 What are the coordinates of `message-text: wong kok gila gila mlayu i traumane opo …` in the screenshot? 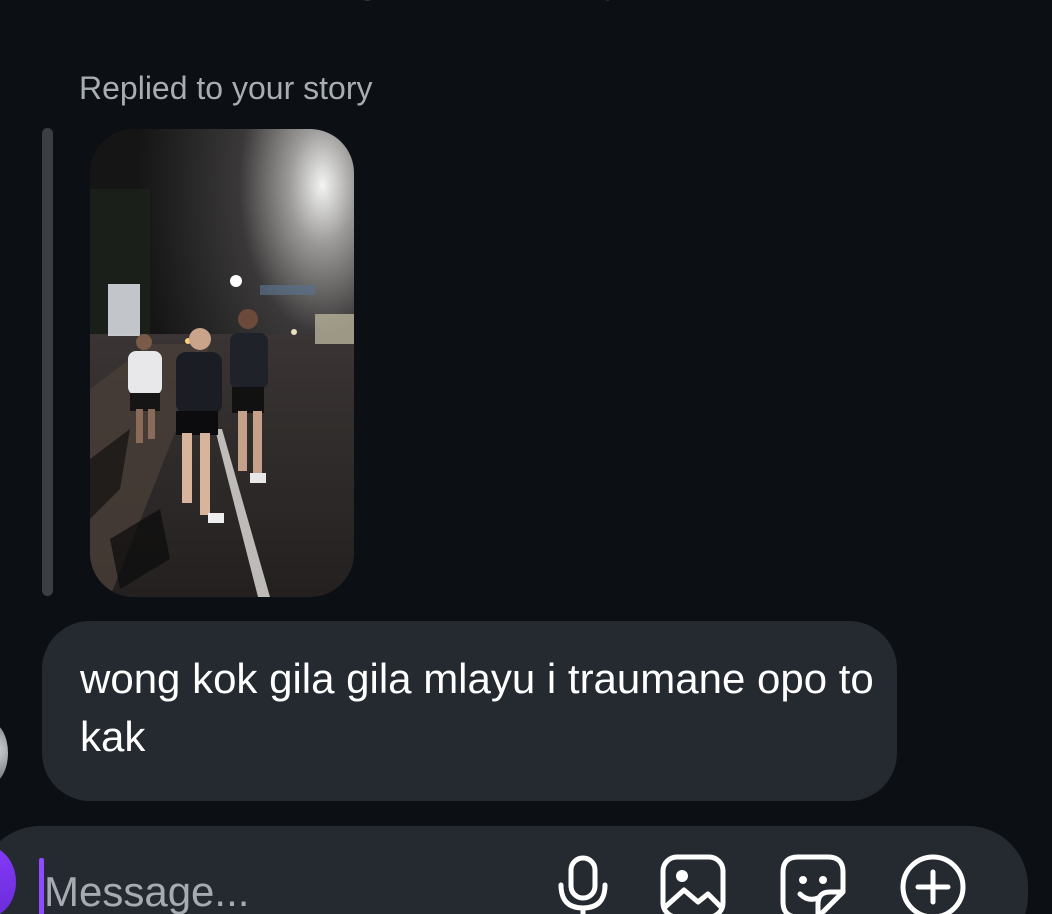 It's located at (477, 707).